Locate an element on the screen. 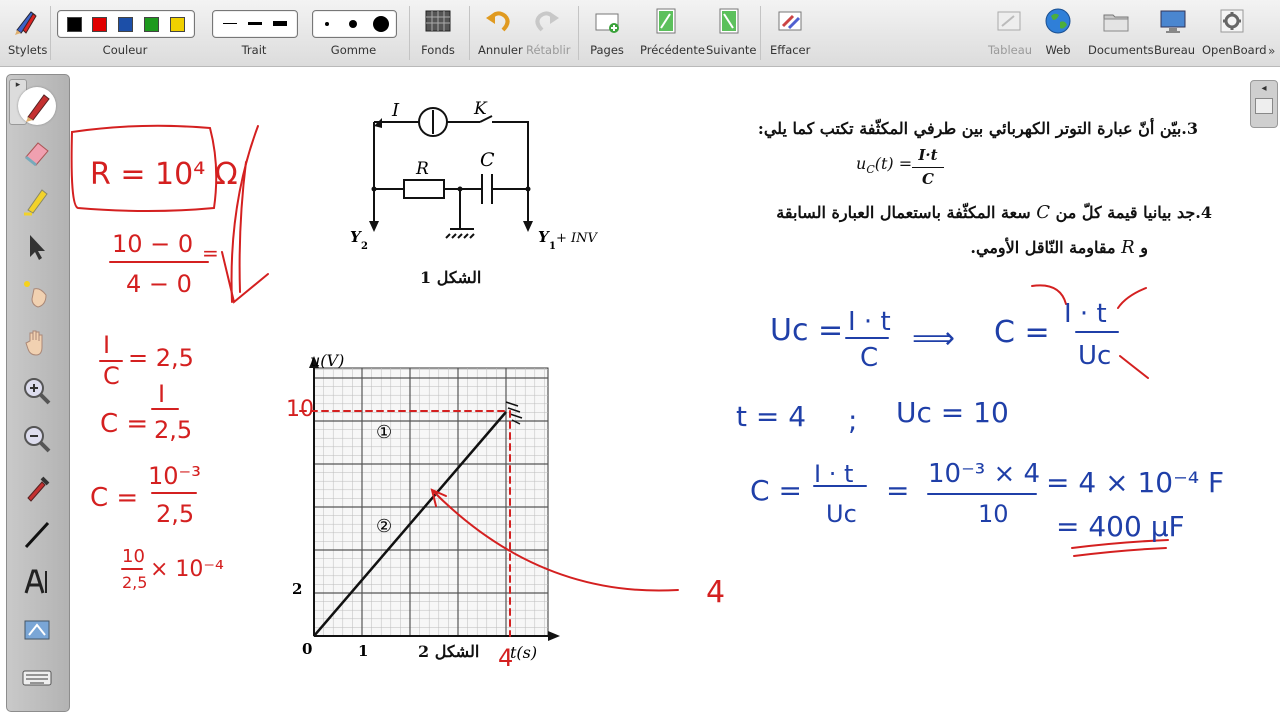 This screenshot has height=720, width=1280. red-c-eq: C = is located at coordinates (124, 424).